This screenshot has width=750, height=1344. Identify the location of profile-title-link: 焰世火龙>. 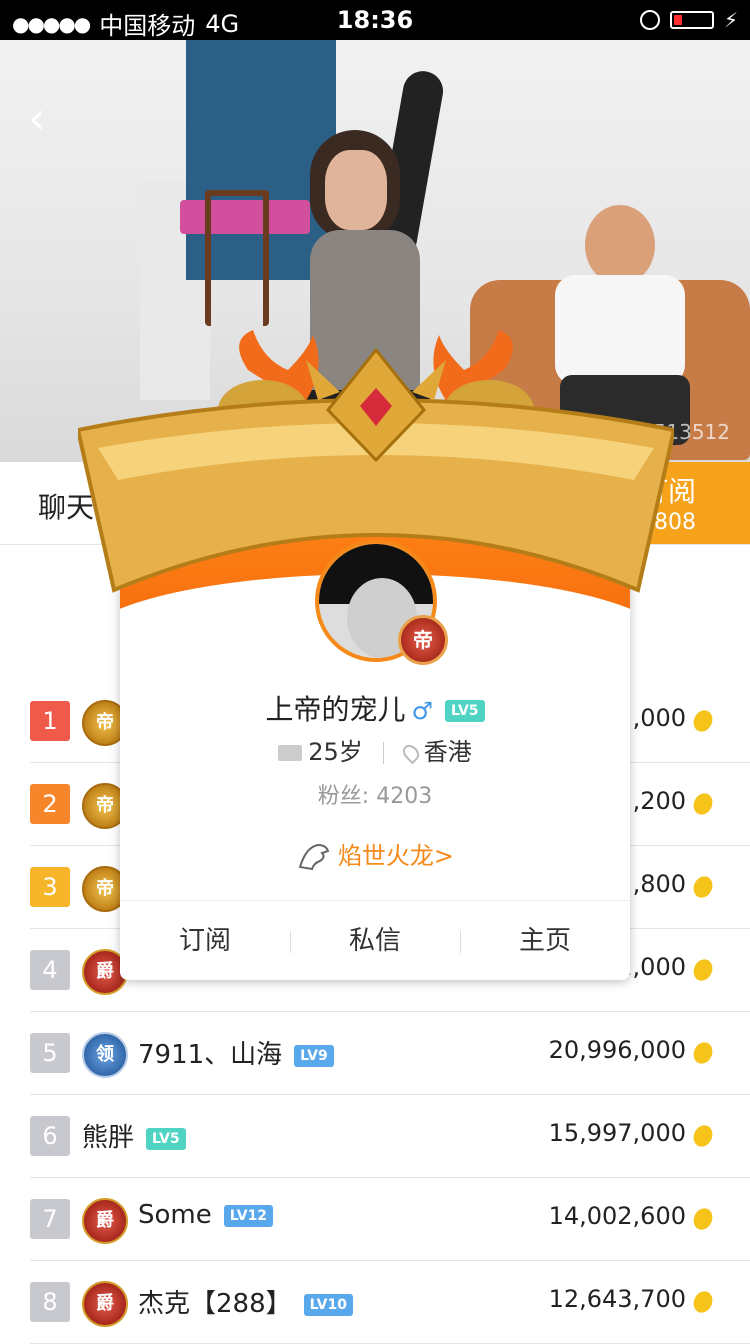
(375, 854).